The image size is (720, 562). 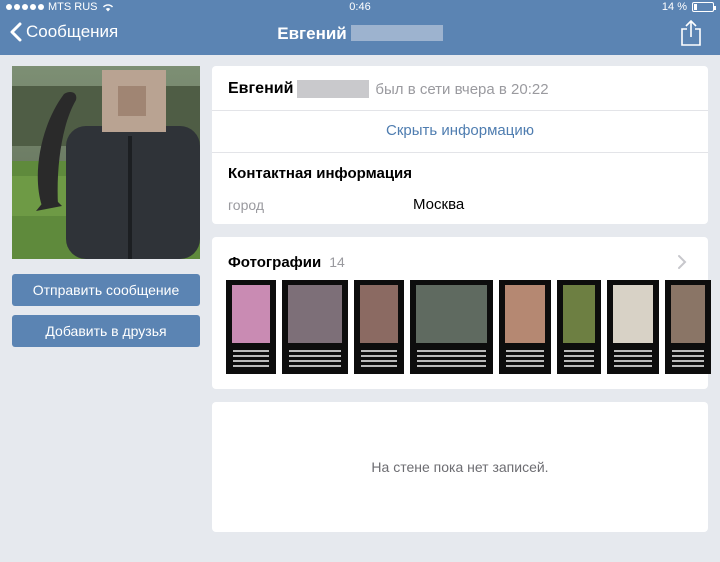 I want to click on avatar, so click(x=106, y=162).